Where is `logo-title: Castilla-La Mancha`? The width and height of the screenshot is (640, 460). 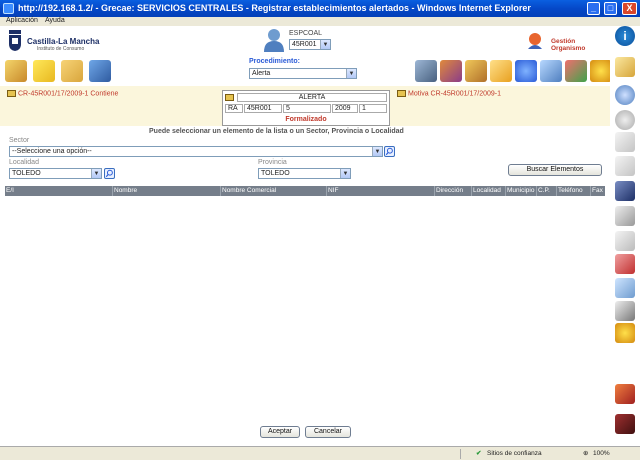
logo-title: Castilla-La Mancha is located at coordinates (63, 41).